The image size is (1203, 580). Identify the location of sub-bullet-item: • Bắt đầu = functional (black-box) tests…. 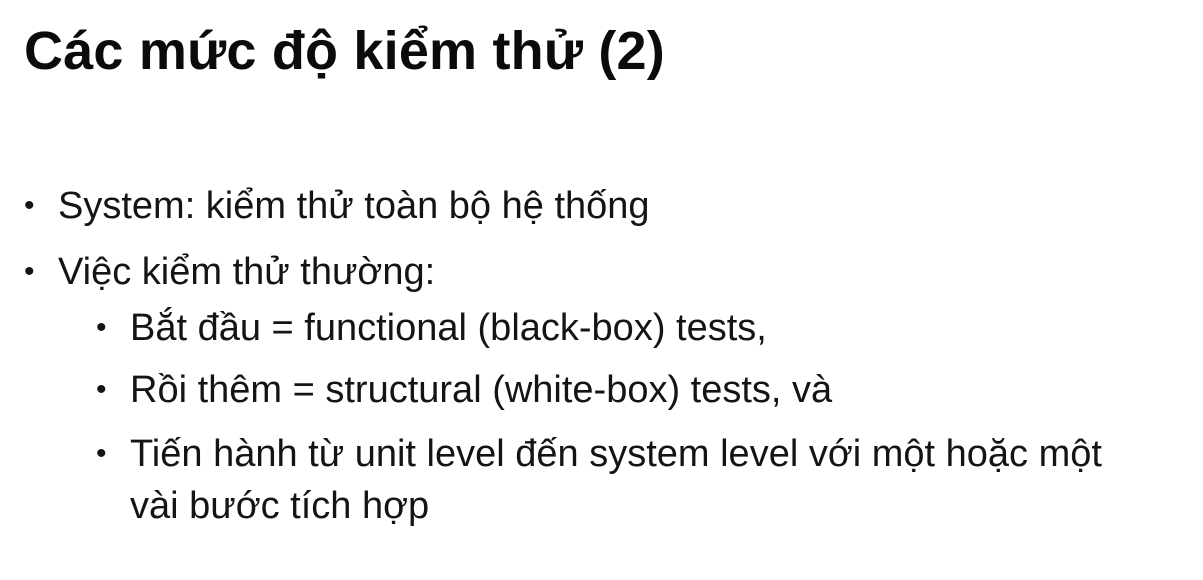
(640, 328).